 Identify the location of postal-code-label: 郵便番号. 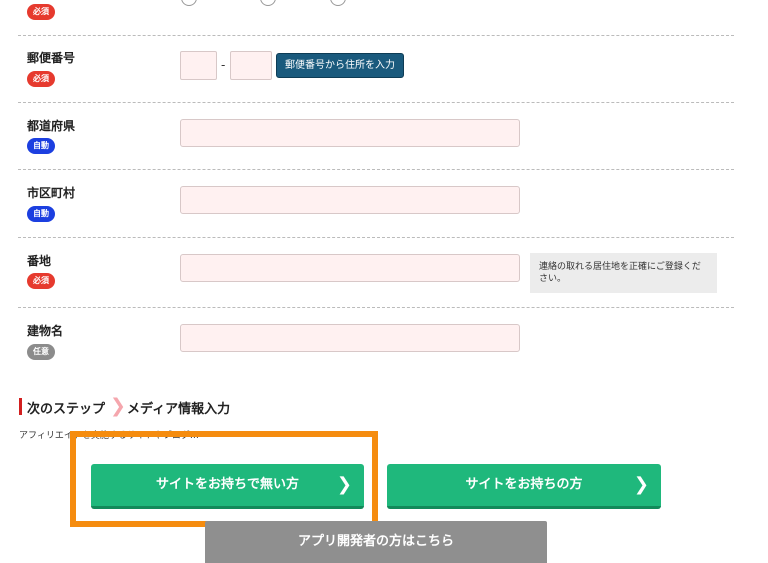
(51, 58).